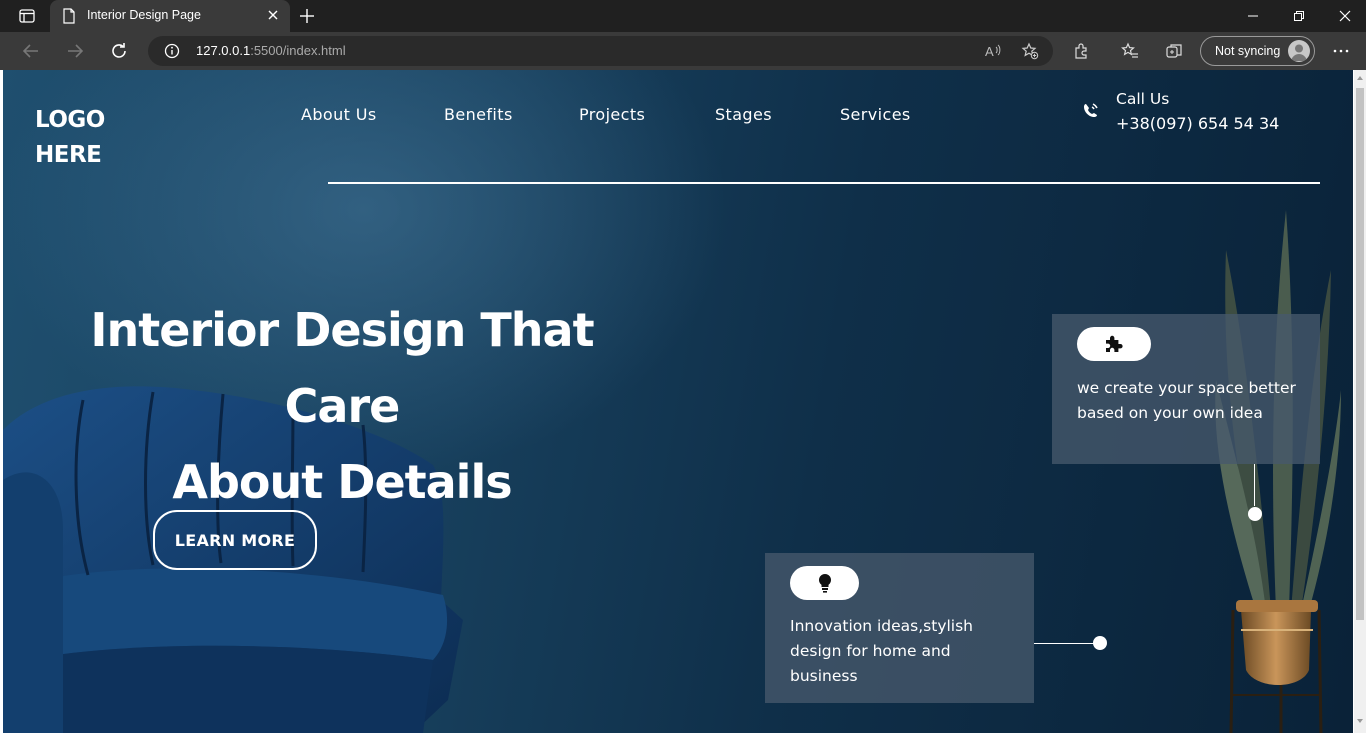 The height and width of the screenshot is (733, 1366). I want to click on card2-connector, so click(1067, 643).